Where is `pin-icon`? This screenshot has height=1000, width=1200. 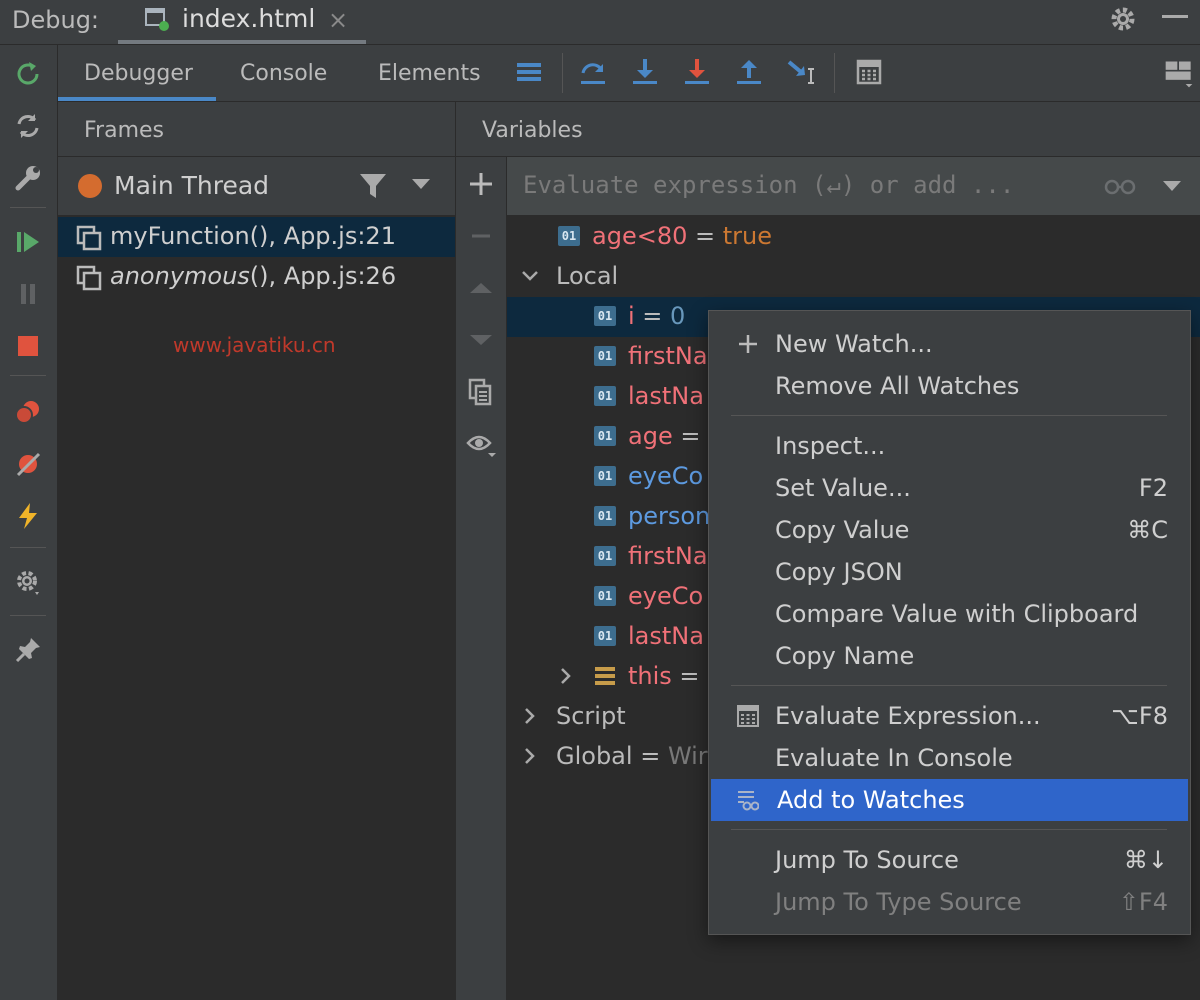
pin-icon is located at coordinates (28, 650).